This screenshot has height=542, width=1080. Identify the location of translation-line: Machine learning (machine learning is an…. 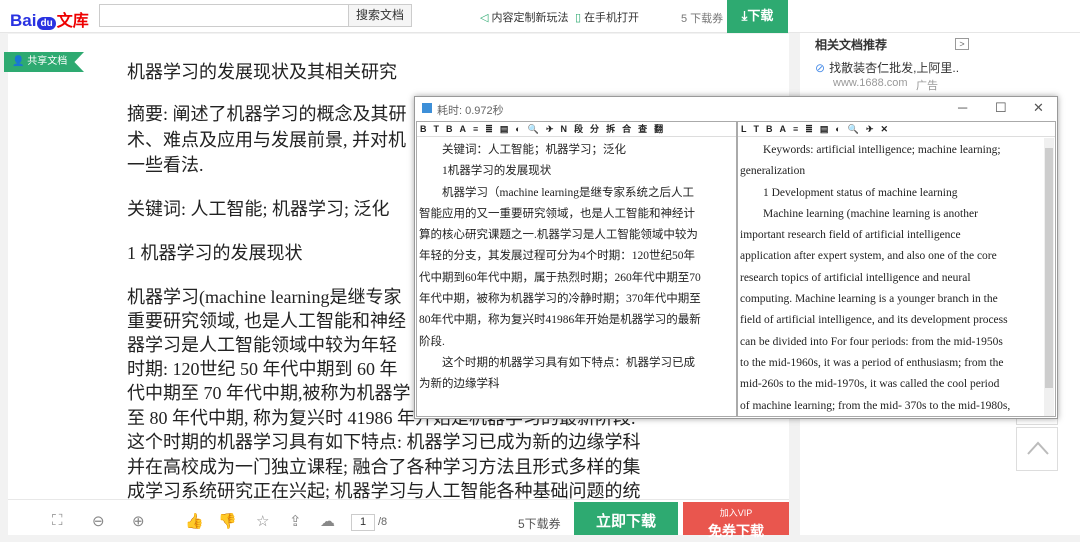
(859, 213).